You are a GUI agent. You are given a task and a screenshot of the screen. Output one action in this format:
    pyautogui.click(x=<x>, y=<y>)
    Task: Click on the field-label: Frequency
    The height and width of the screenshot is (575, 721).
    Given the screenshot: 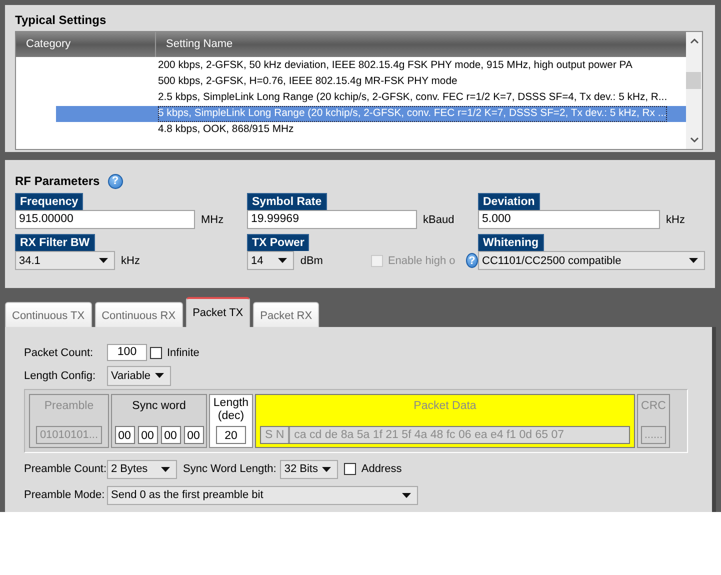 What is the action you would take?
    pyautogui.click(x=49, y=201)
    